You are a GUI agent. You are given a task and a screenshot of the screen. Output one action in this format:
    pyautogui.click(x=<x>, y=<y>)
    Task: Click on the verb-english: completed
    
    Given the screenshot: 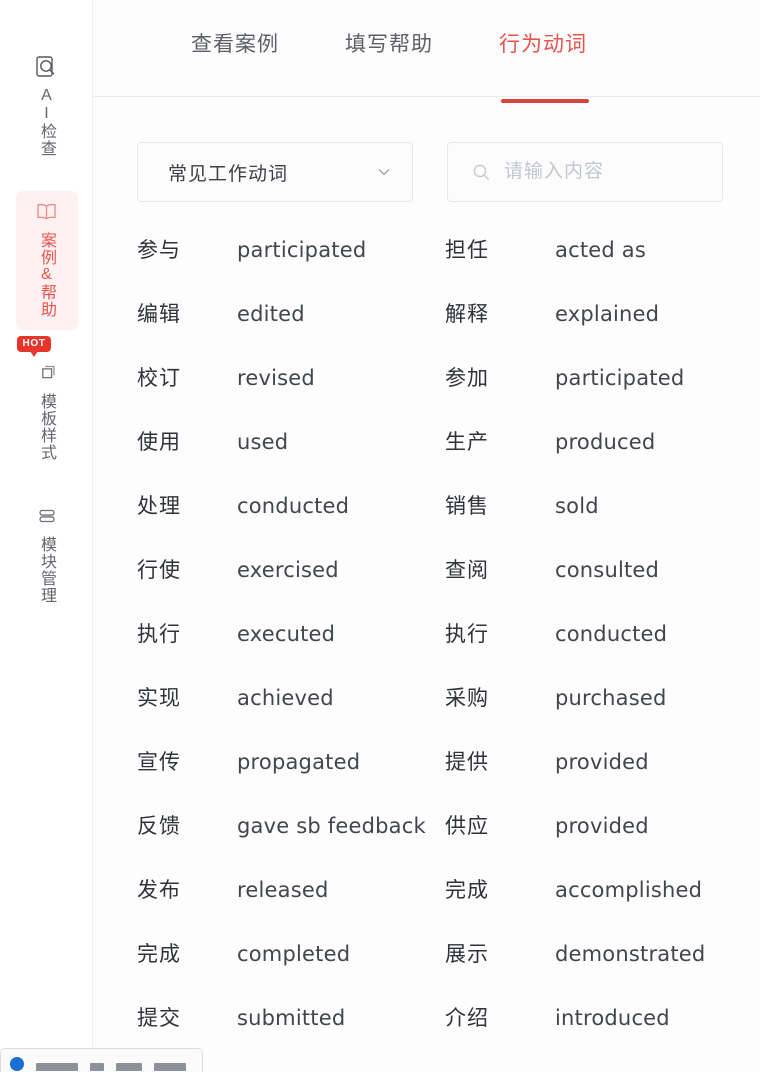 What is the action you would take?
    pyautogui.click(x=294, y=954)
    